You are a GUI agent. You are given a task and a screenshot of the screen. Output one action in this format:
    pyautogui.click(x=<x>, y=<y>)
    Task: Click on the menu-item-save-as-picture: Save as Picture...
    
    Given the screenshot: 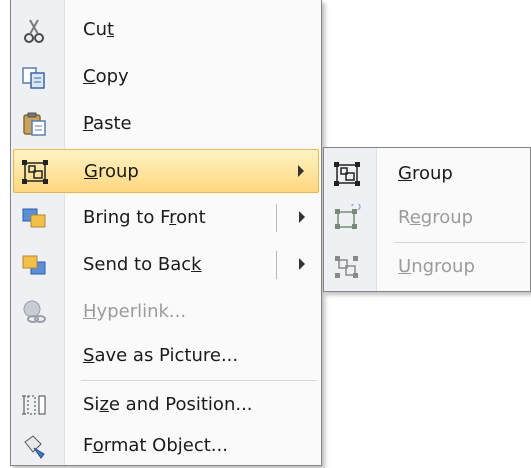 What is the action you would take?
    pyautogui.click(x=166, y=356)
    